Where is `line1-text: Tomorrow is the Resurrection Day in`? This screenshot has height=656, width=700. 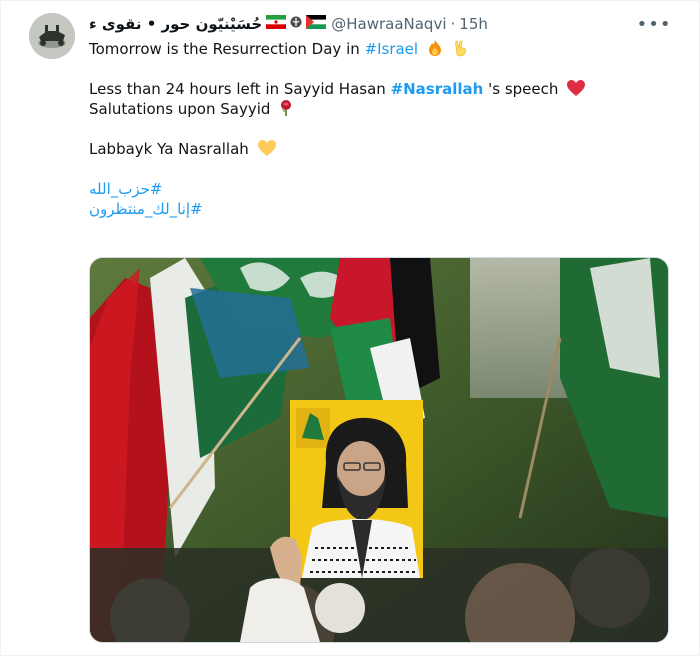
line1-text: Tomorrow is the Resurrection Day in is located at coordinates (227, 49).